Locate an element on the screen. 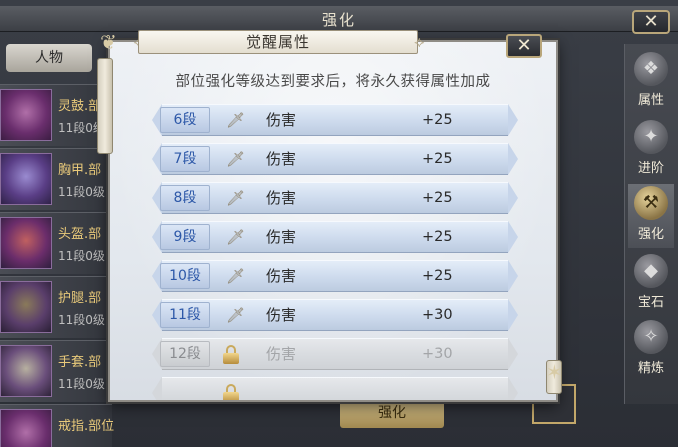 The image size is (678, 447). tier-badge: 10段 is located at coordinates (185, 276).